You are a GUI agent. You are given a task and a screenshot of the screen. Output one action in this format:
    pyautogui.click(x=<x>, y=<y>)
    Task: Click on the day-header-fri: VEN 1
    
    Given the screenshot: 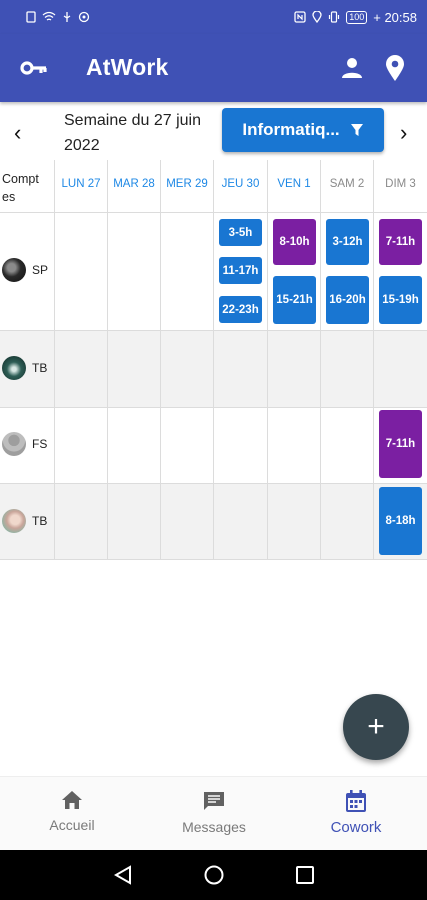 What is the action you would take?
    pyautogui.click(x=294, y=184)
    